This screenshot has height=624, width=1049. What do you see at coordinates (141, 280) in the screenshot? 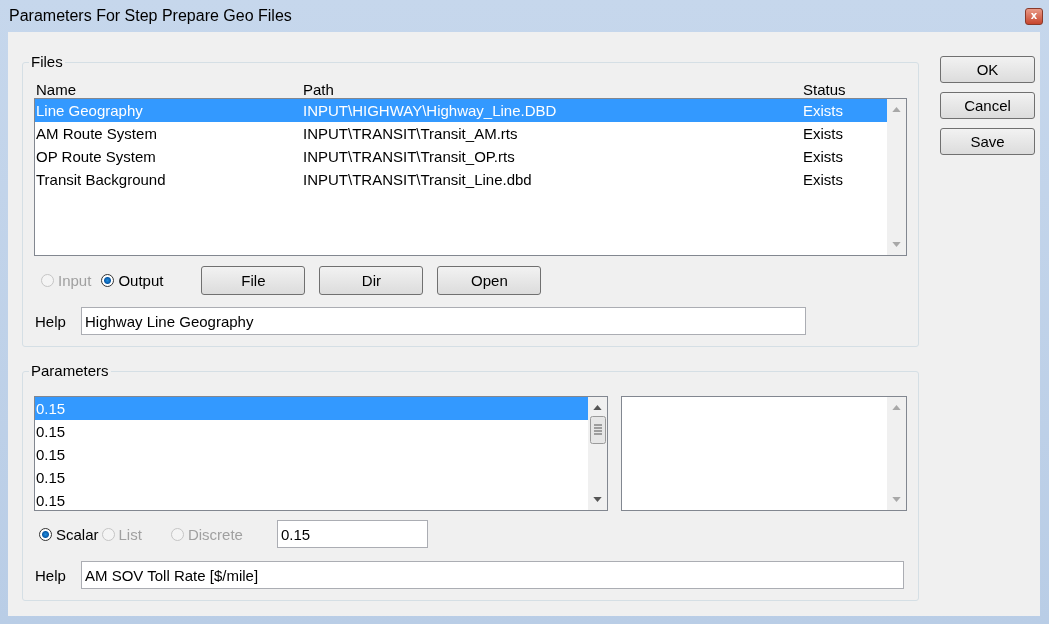
I see `radio-label: Output` at bounding box center [141, 280].